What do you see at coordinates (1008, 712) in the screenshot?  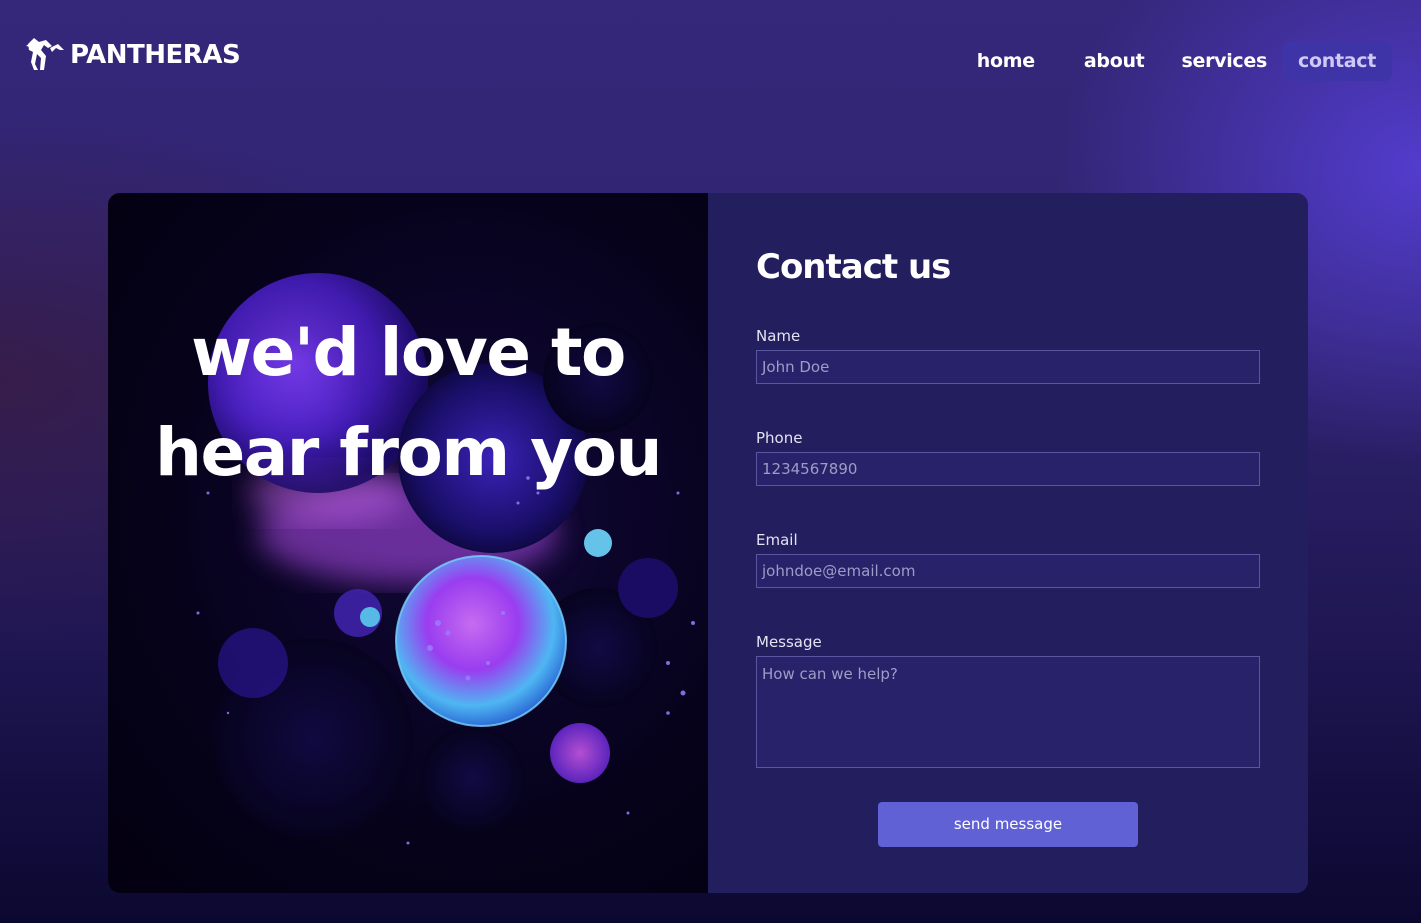 I see `message-textarea: How can we help?` at bounding box center [1008, 712].